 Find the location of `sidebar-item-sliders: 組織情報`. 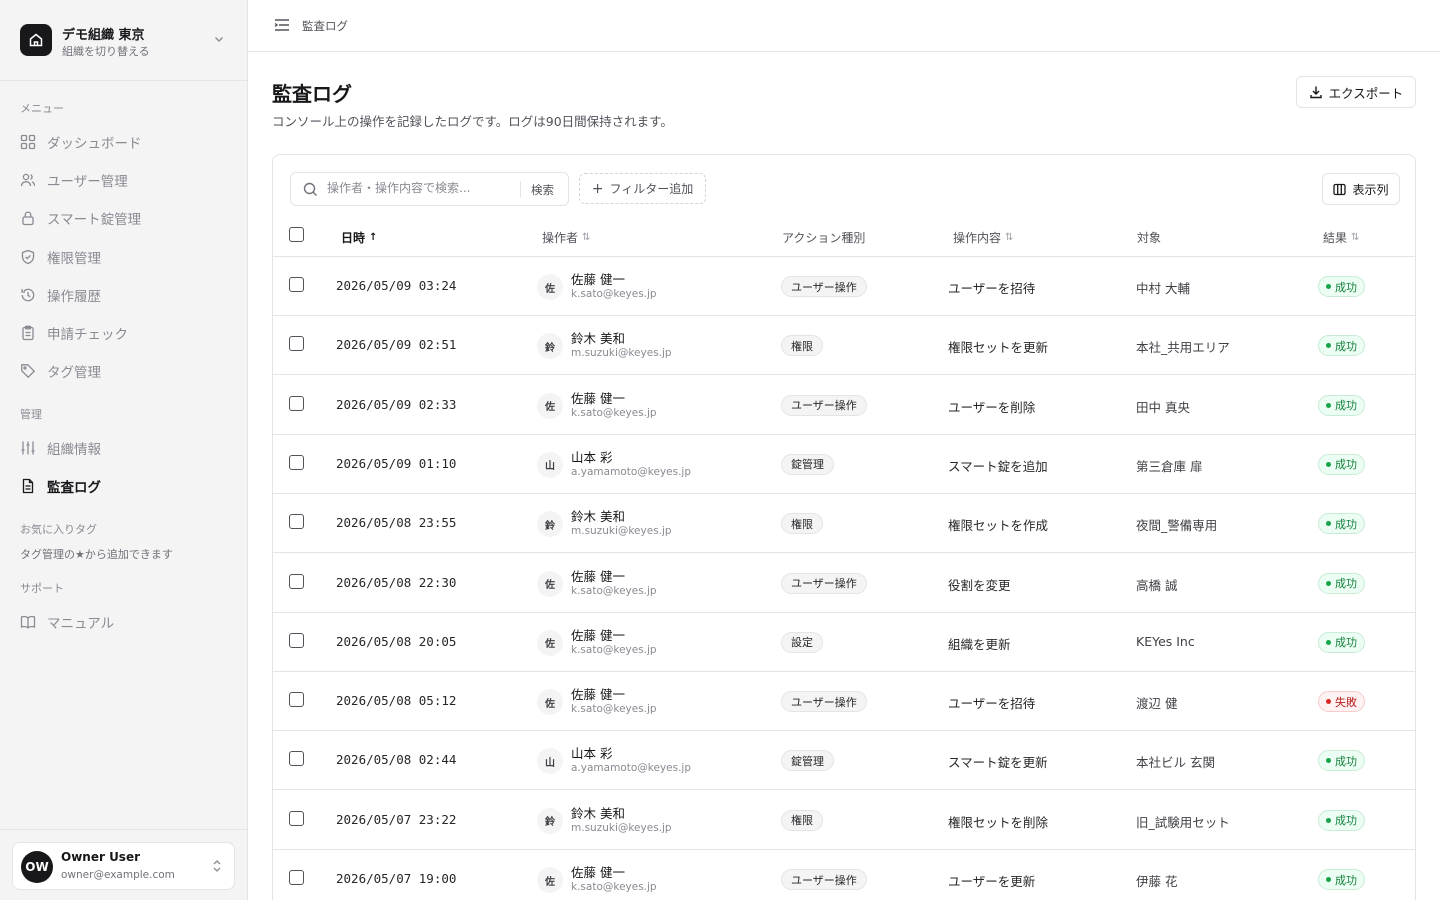

sidebar-item-sliders: 組織情報 is located at coordinates (125, 448).